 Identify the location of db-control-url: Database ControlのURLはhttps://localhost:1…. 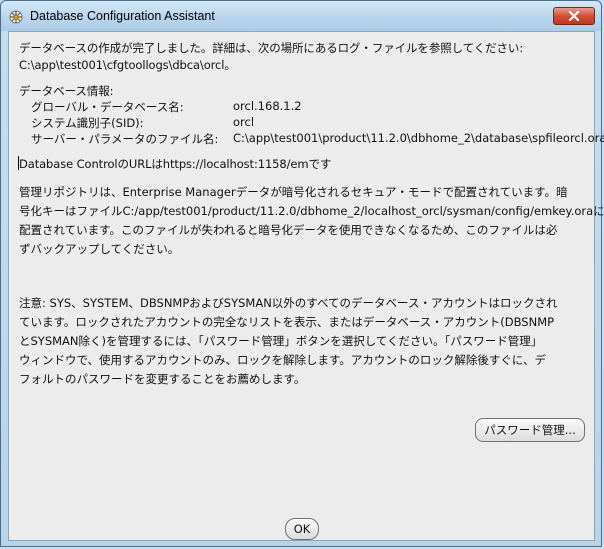
(175, 164).